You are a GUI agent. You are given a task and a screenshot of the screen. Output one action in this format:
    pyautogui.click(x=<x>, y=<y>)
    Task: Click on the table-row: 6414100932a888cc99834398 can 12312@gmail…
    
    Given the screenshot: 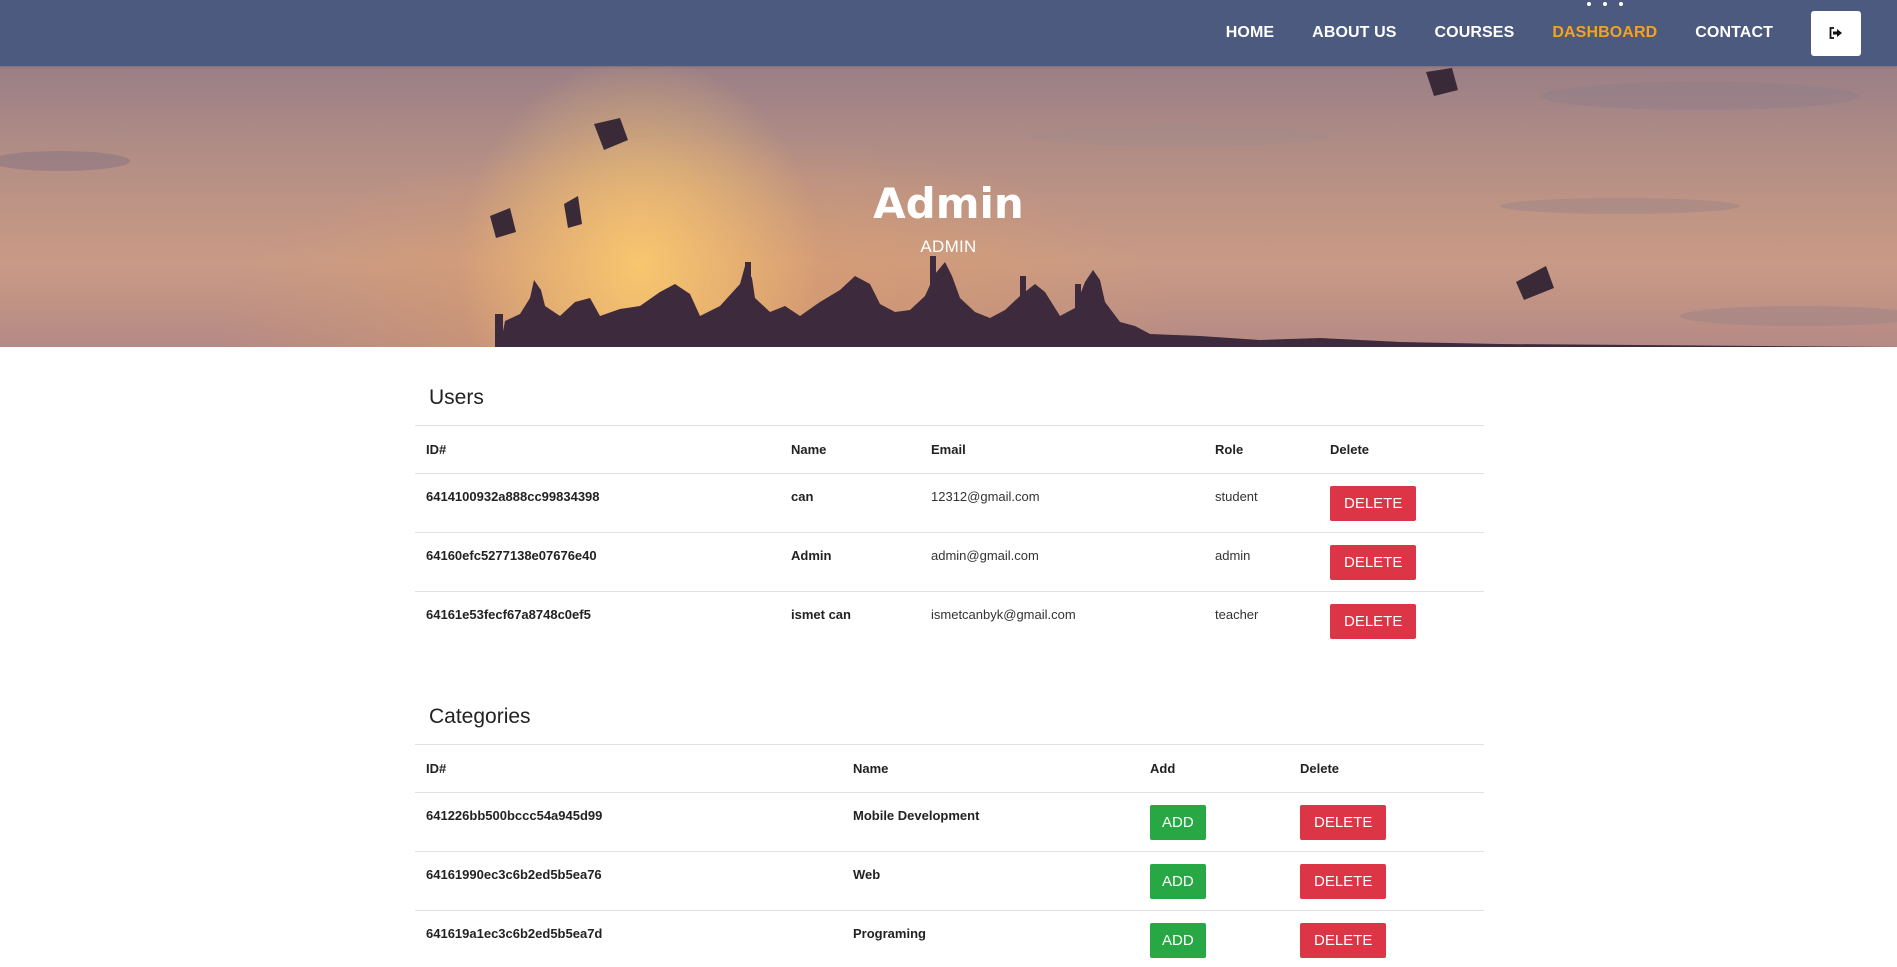 What is the action you would take?
    pyautogui.click(x=949, y=503)
    